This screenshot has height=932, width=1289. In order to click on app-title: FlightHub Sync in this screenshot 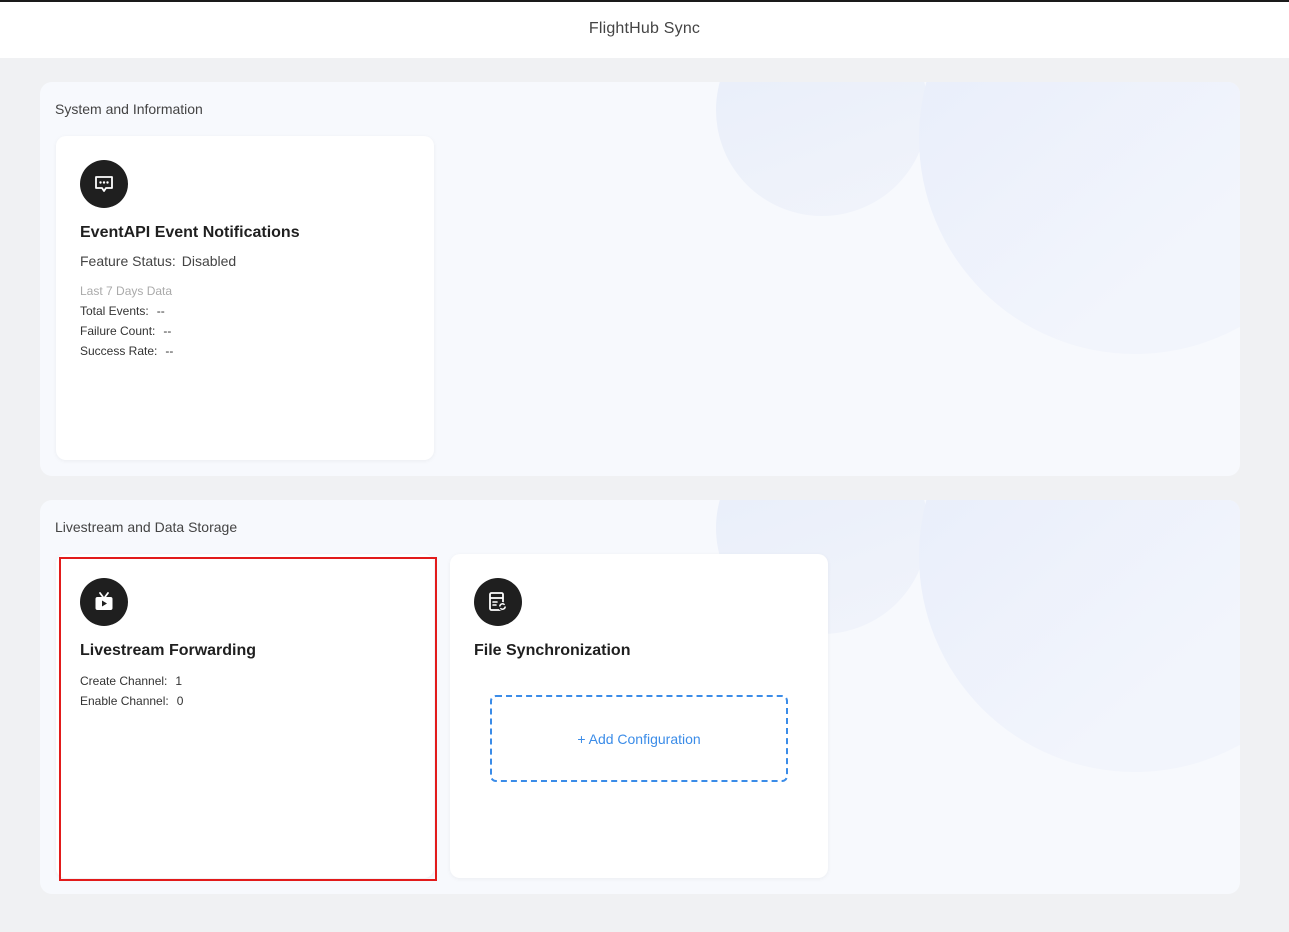, I will do `click(644, 28)`.